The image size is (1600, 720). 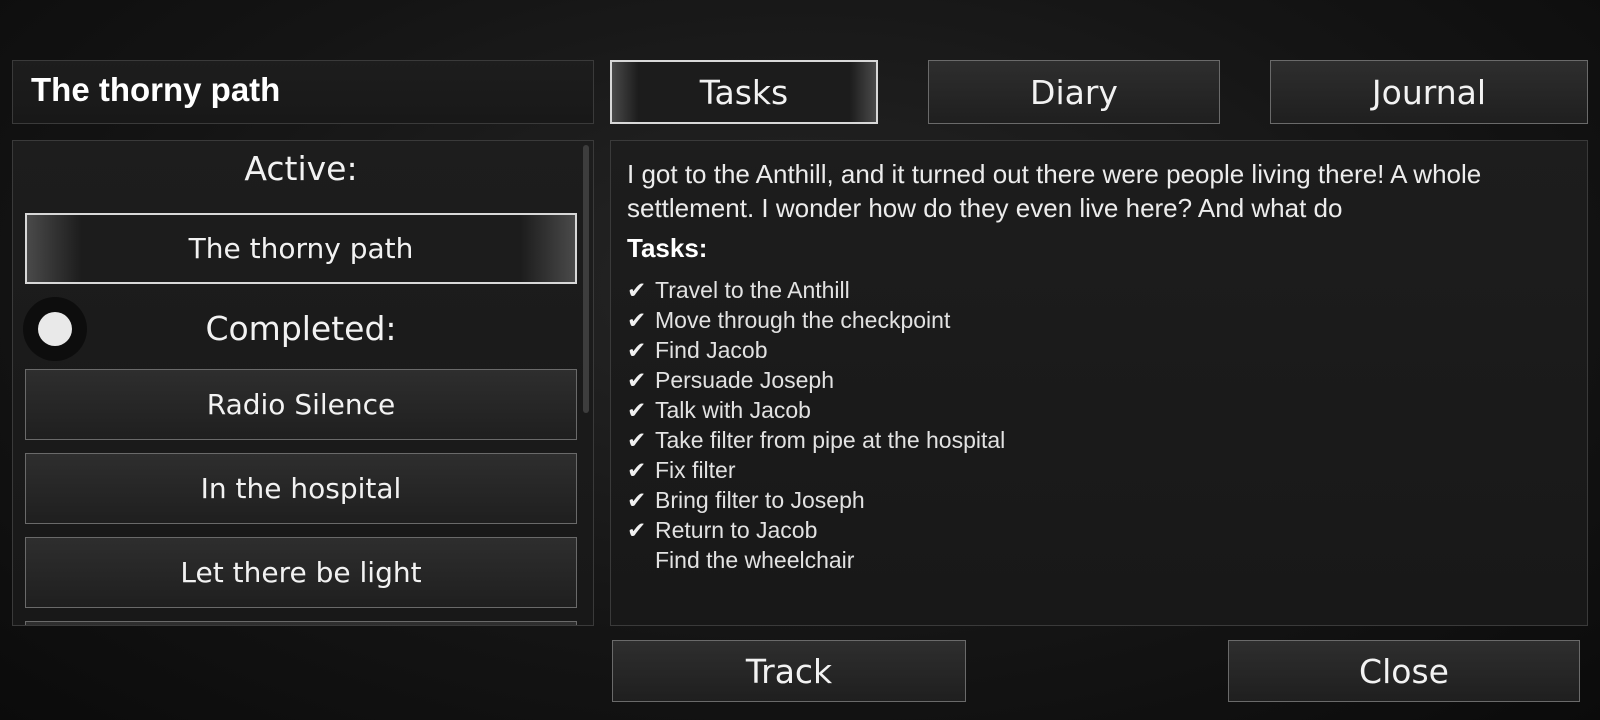 What do you see at coordinates (736, 530) in the screenshot?
I see `task-text: Return to Jacob` at bounding box center [736, 530].